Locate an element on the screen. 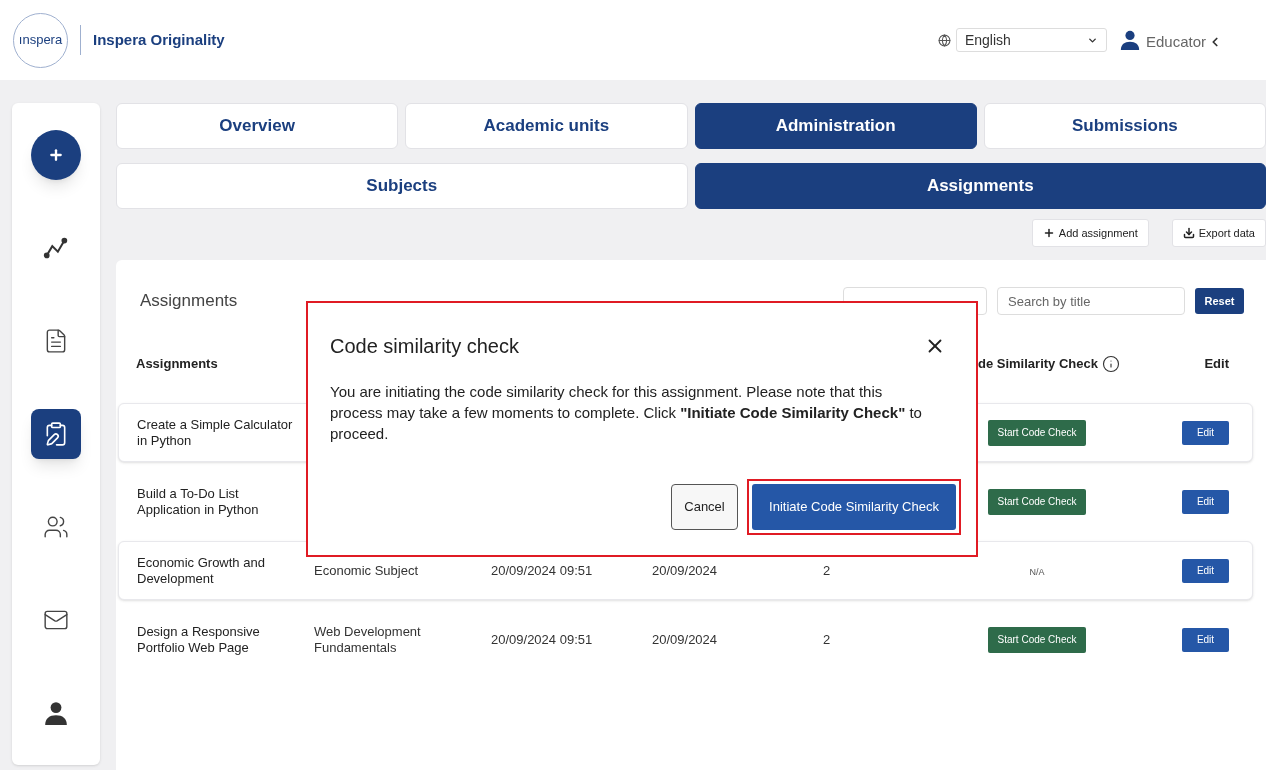 Image resolution: width=1266 pixels, height=770 pixels. initiate-check-button: Initiate Code Similarity Check is located at coordinates (854, 507).